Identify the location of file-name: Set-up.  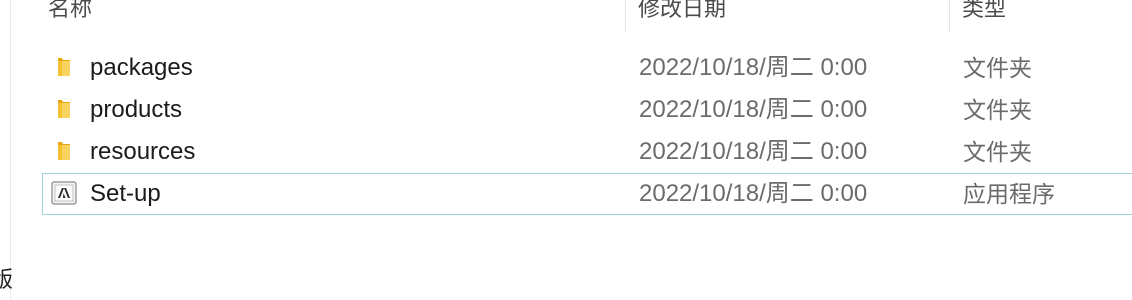
(125, 194).